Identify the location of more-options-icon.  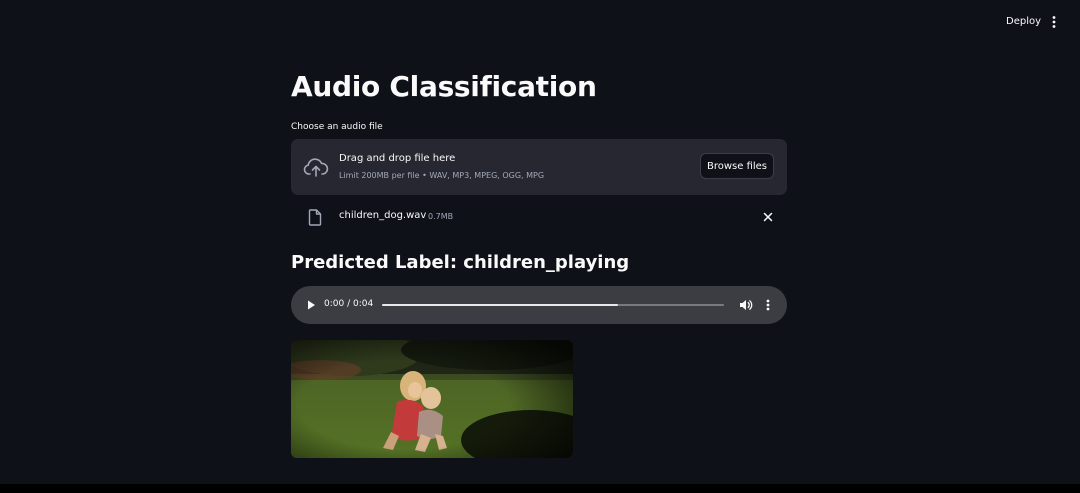
(768, 305).